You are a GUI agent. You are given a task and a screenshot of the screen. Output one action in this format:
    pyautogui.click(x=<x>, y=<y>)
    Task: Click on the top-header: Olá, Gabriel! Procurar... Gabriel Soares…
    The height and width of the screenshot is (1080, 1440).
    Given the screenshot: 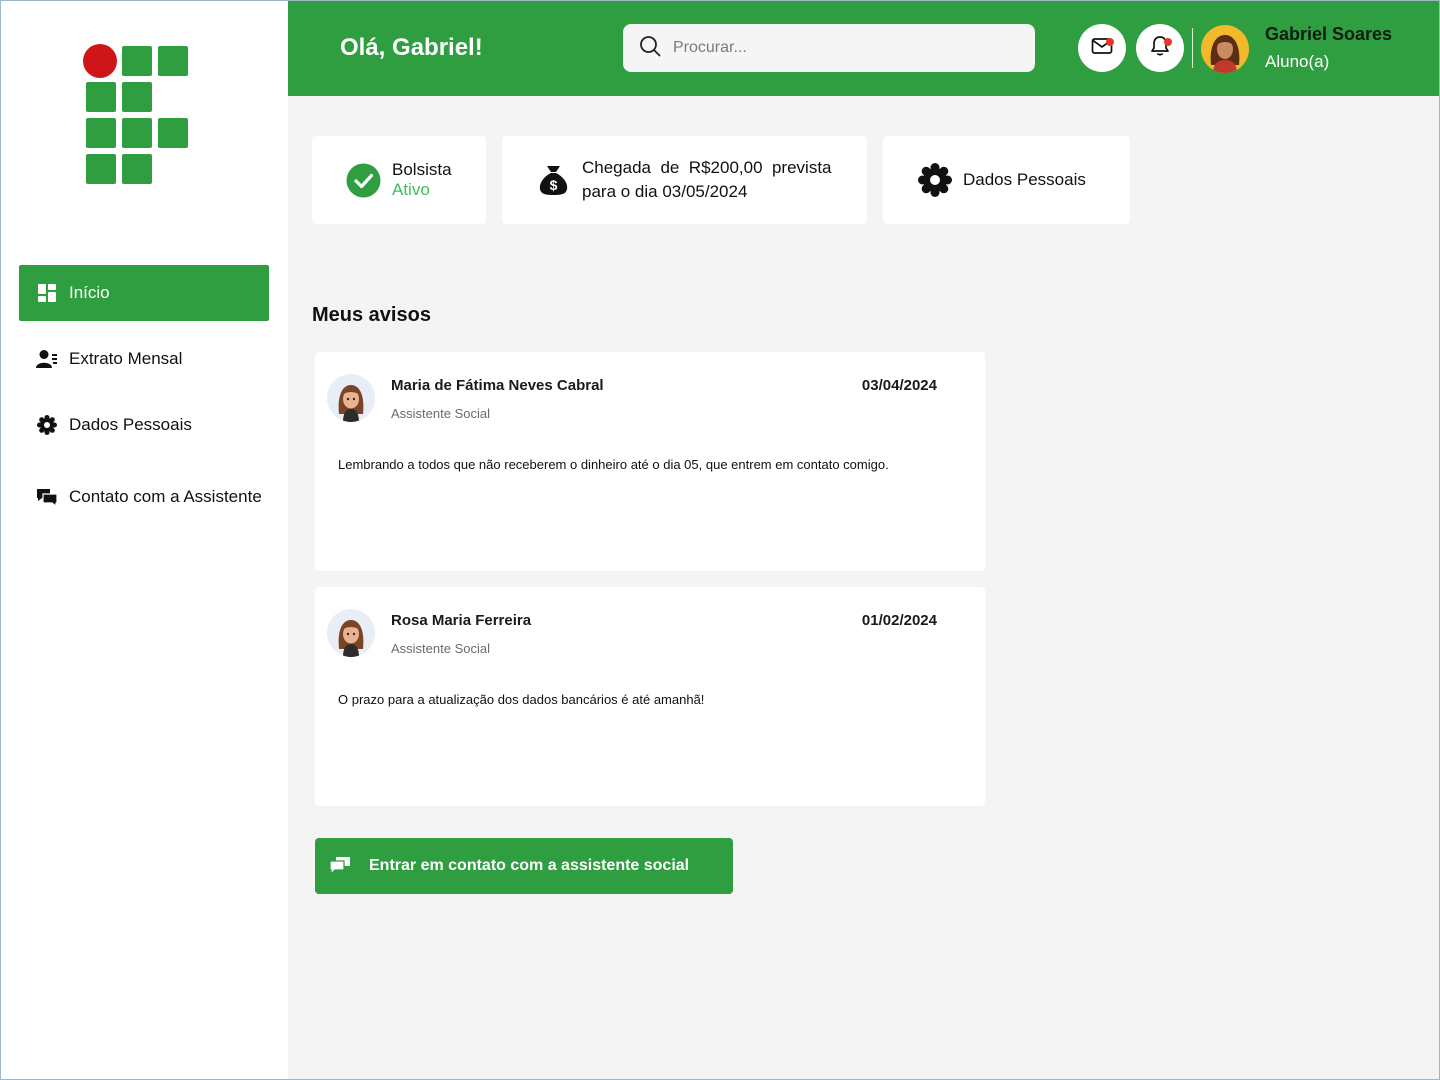 What is the action you would take?
    pyautogui.click(x=864, y=48)
    